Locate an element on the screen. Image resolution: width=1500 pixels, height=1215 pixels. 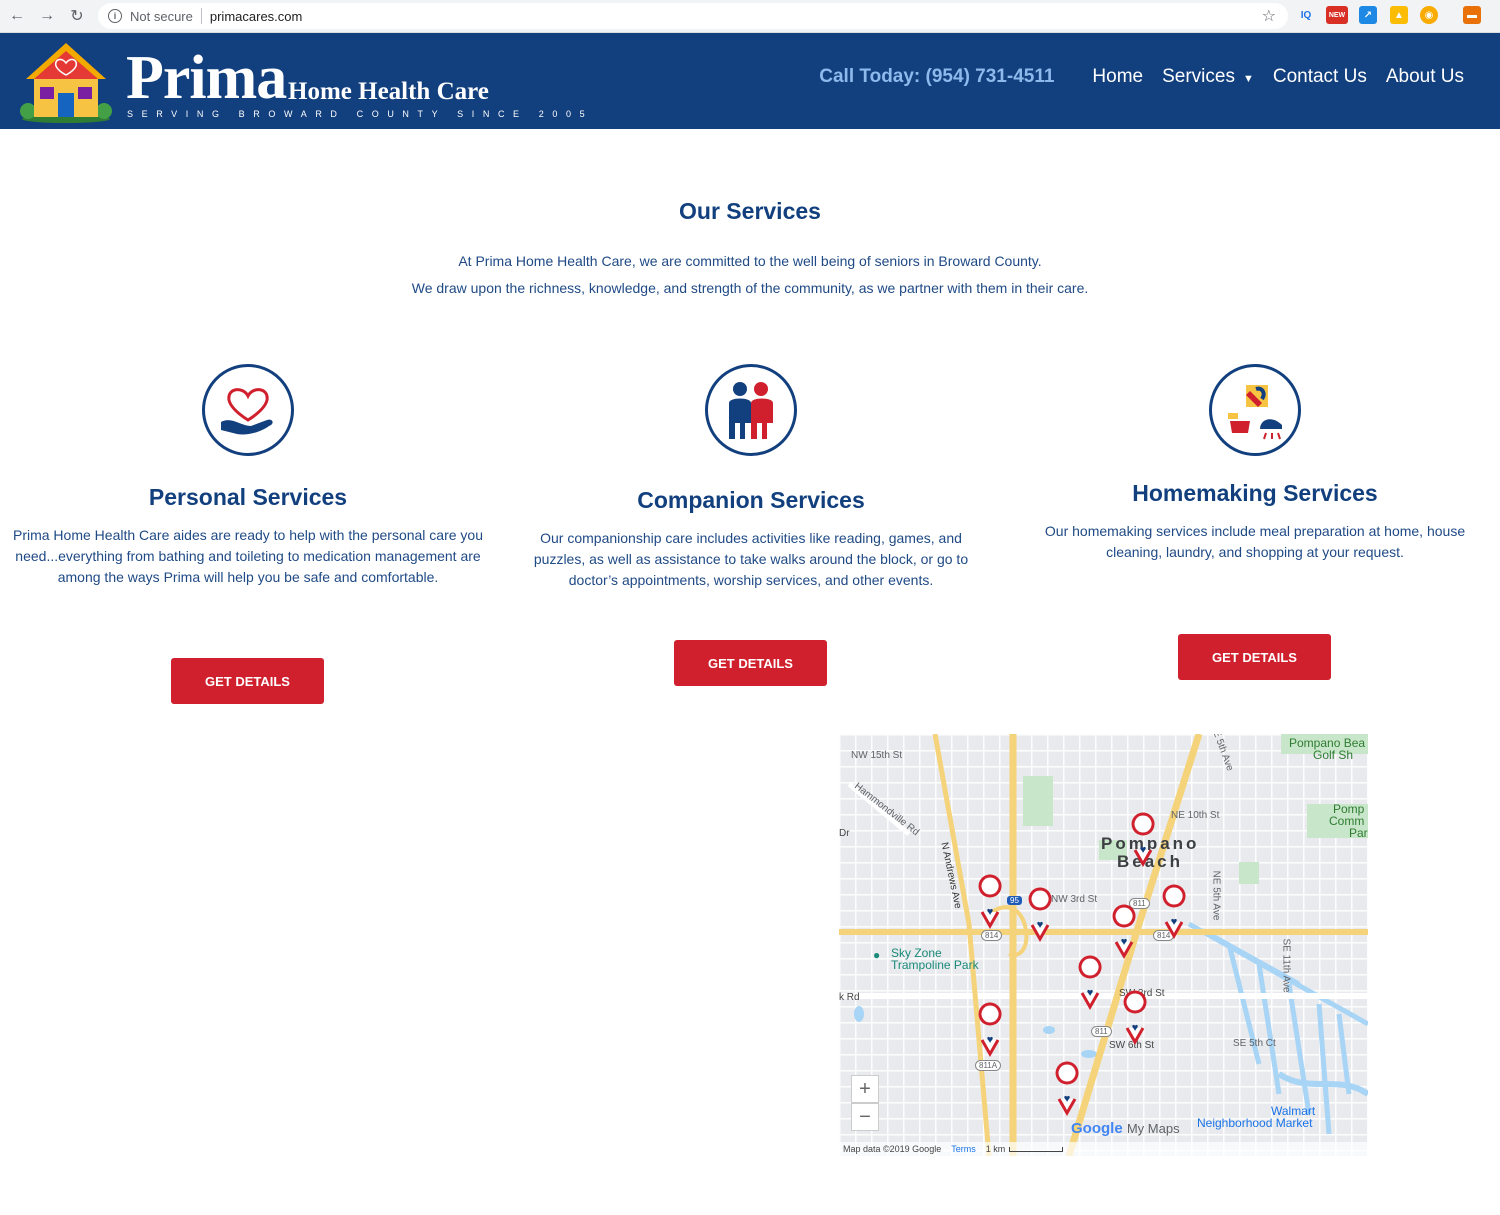
security-label: Not secure is located at coordinates (161, 16).